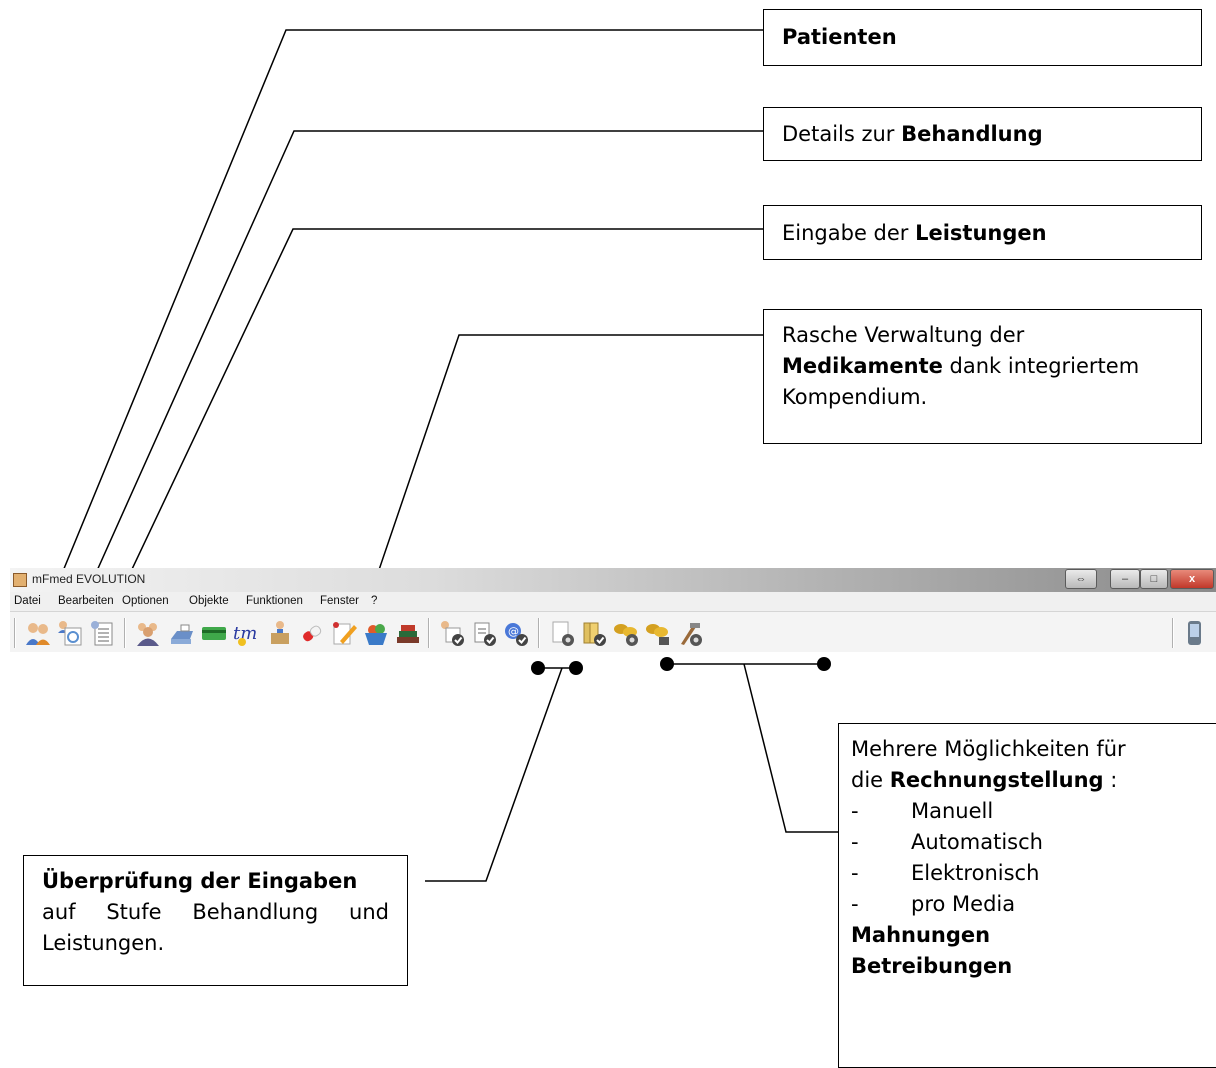 The height and width of the screenshot is (1068, 1216). What do you see at coordinates (594, 633) in the screenshot?
I see `invoice-folder-icon` at bounding box center [594, 633].